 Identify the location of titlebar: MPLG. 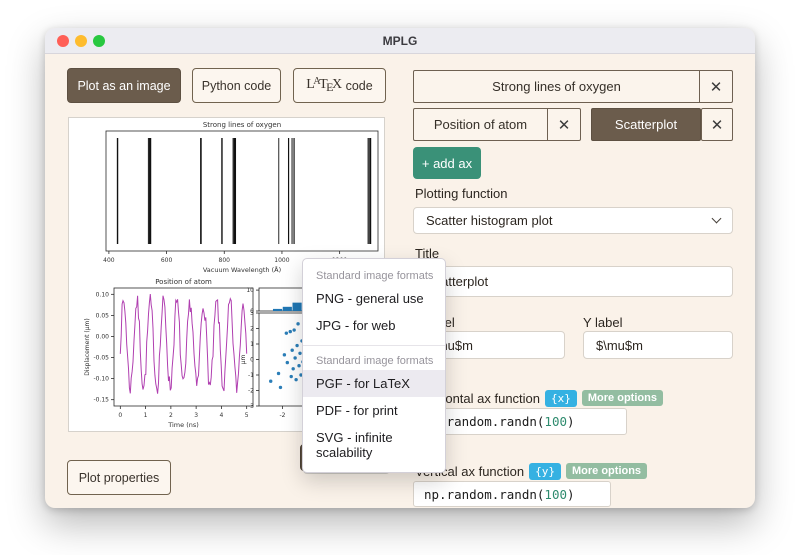
(400, 41).